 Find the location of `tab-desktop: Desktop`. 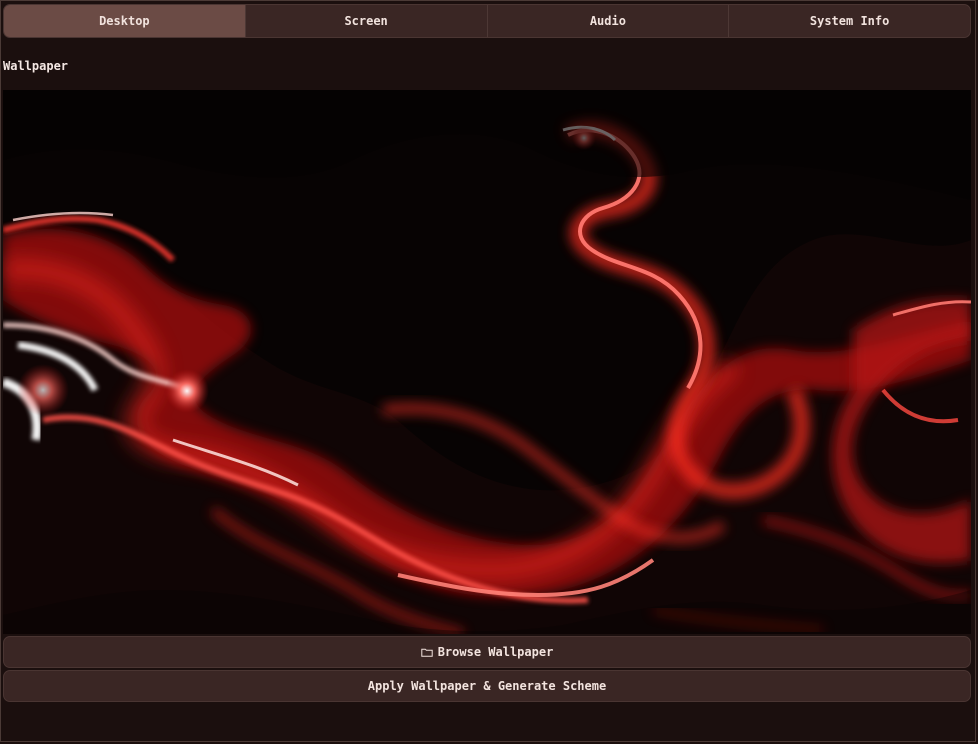

tab-desktop: Desktop is located at coordinates (125, 21).